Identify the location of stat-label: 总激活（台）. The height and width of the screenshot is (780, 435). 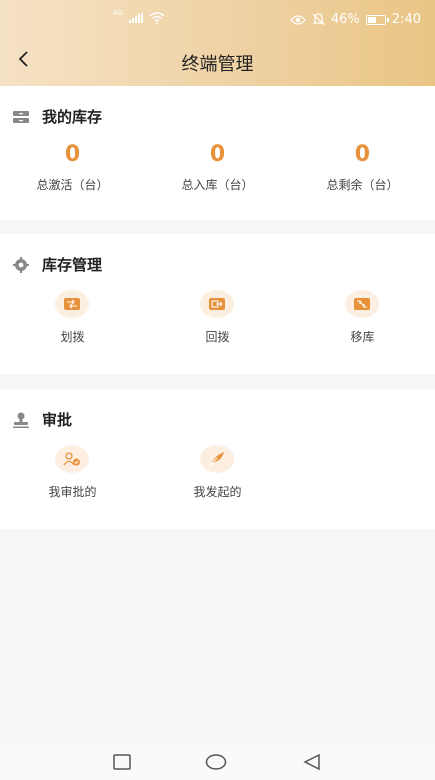
(72, 185).